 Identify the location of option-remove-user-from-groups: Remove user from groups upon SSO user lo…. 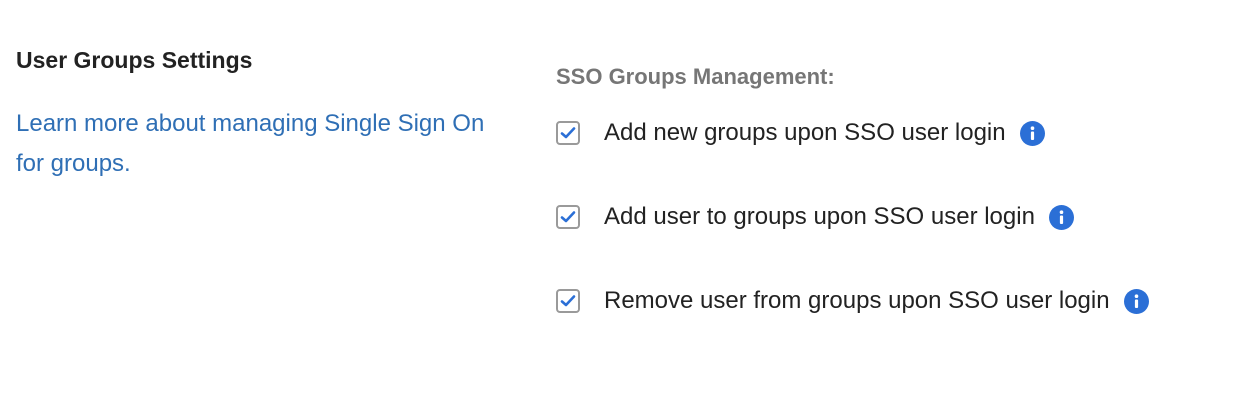
(852, 301).